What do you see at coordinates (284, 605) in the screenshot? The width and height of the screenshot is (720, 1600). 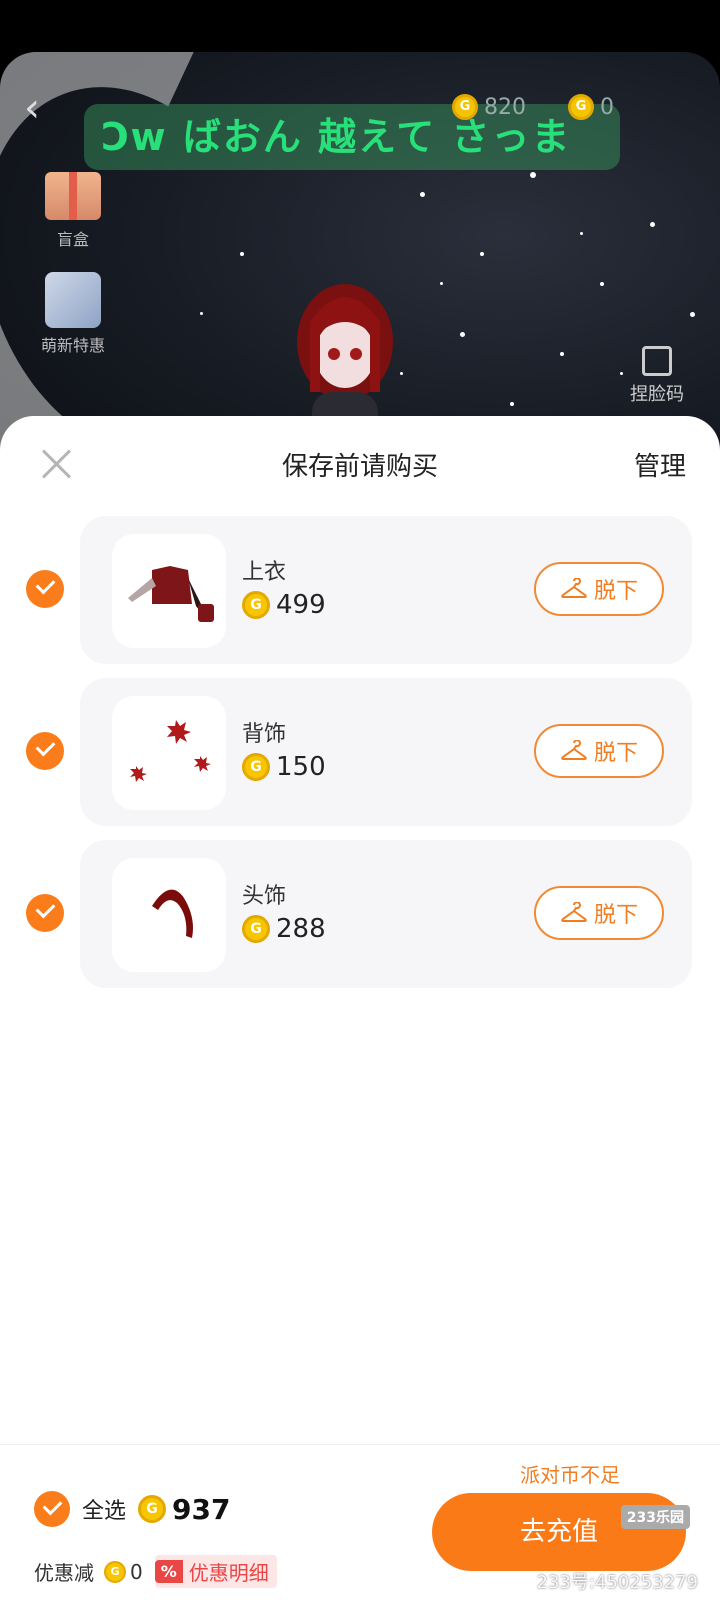 I see `item-price: G 499` at bounding box center [284, 605].